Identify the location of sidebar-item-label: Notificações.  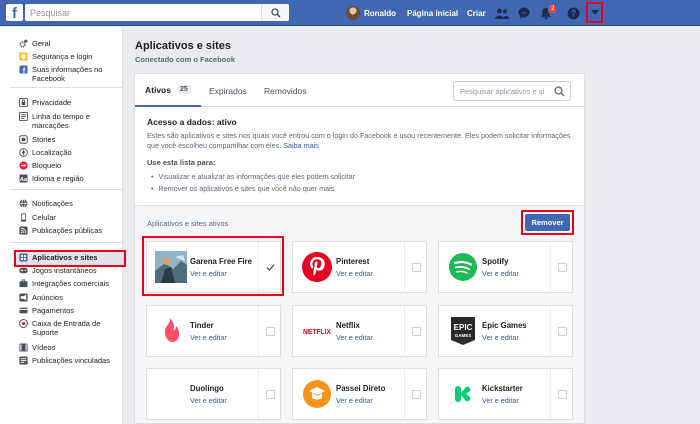
(52, 203).